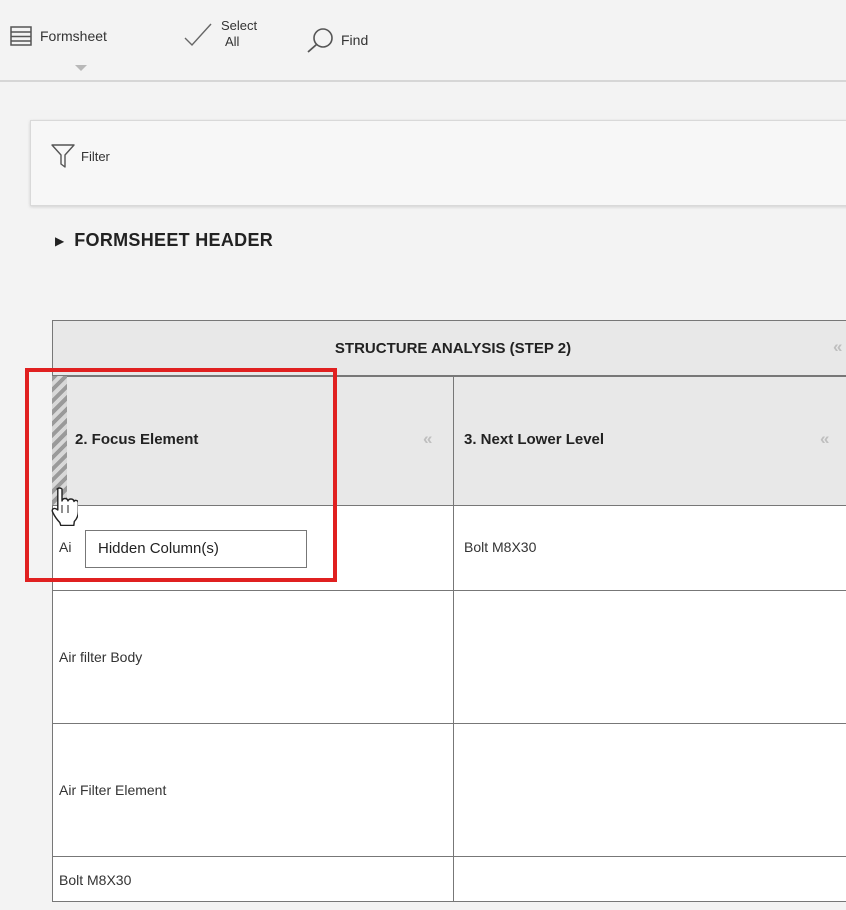  I want to click on find-label: Find, so click(355, 40).